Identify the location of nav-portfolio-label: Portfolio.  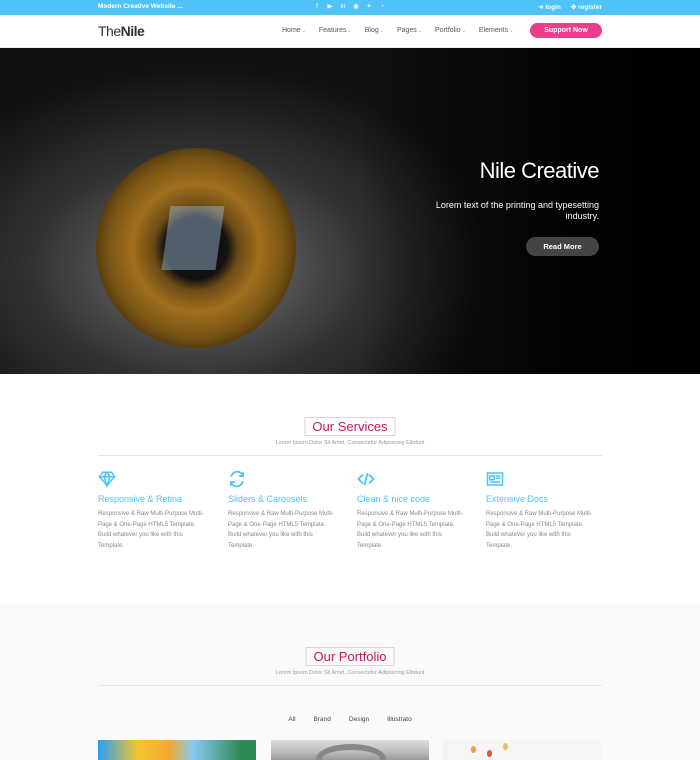
(448, 30).